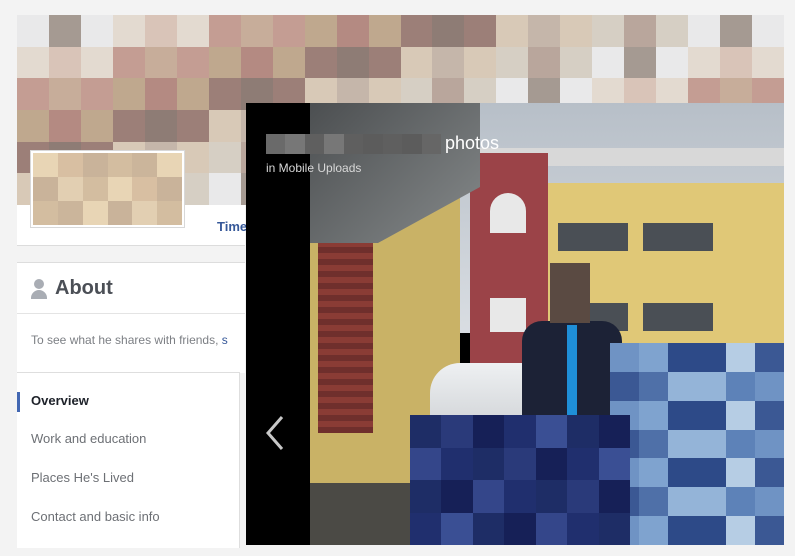 The height and width of the screenshot is (556, 795). What do you see at coordinates (72, 288) in the screenshot?
I see `about-header: About` at bounding box center [72, 288].